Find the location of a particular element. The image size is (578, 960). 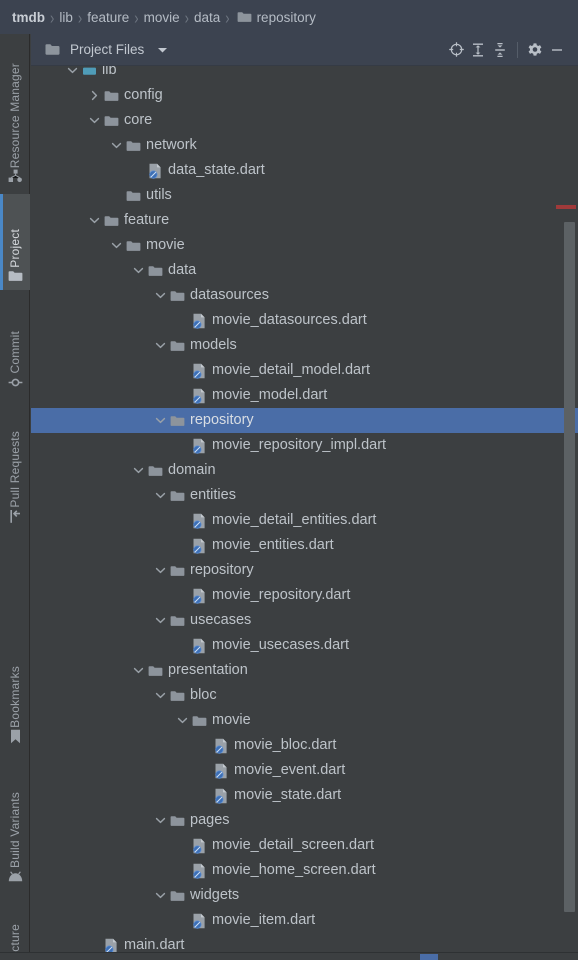

tree-folder-row: datasources is located at coordinates (304, 295).